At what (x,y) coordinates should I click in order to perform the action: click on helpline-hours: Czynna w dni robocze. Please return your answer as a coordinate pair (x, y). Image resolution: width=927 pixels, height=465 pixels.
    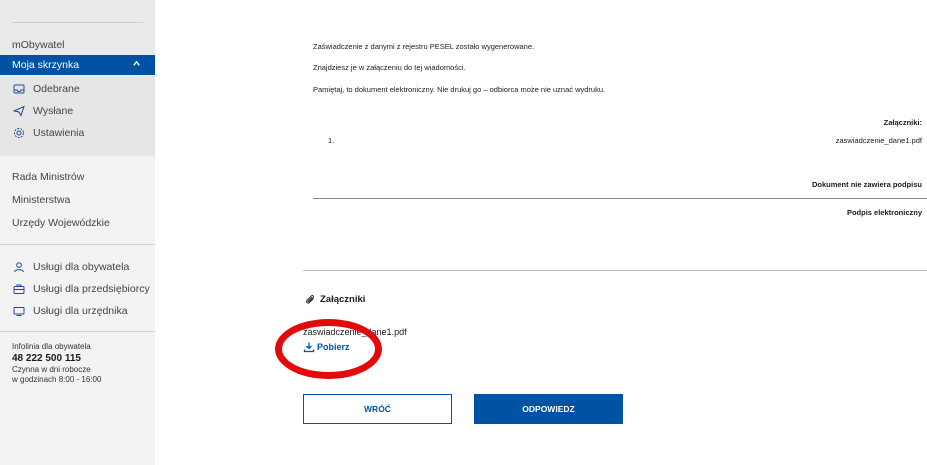
    Looking at the image, I should click on (51, 369).